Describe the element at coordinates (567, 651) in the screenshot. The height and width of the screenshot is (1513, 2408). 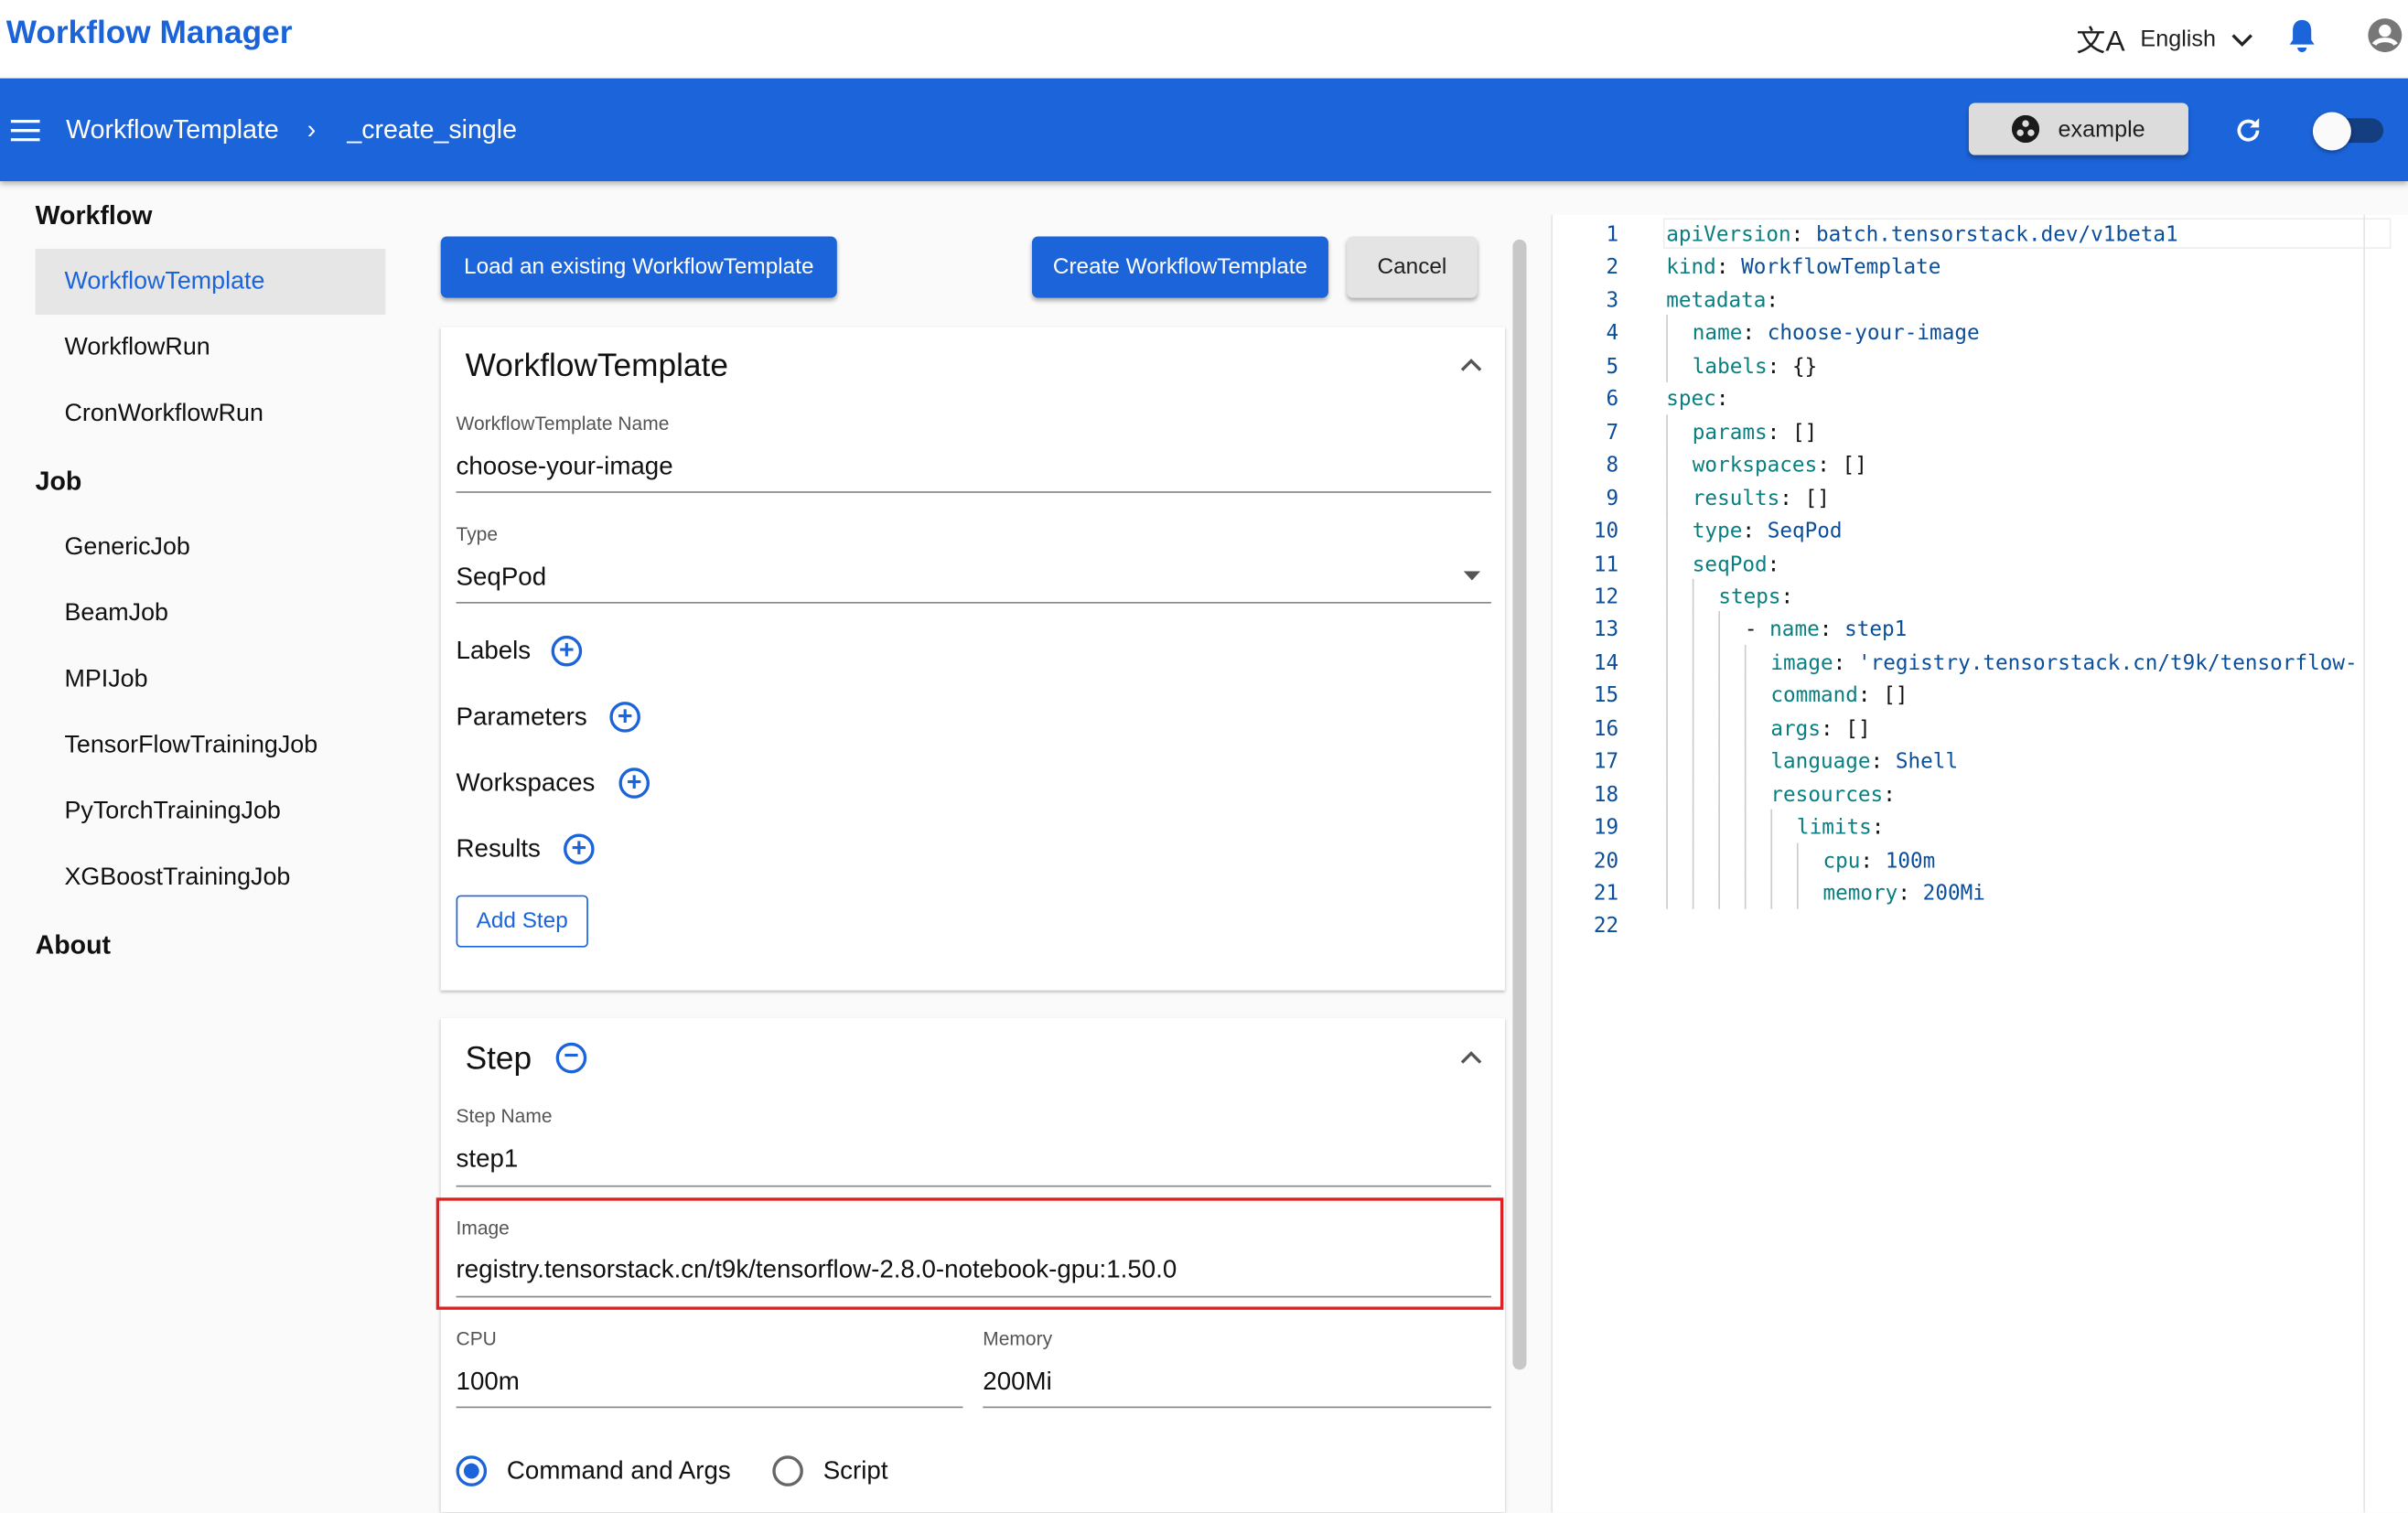
I see `add-label-icon: +` at that location.